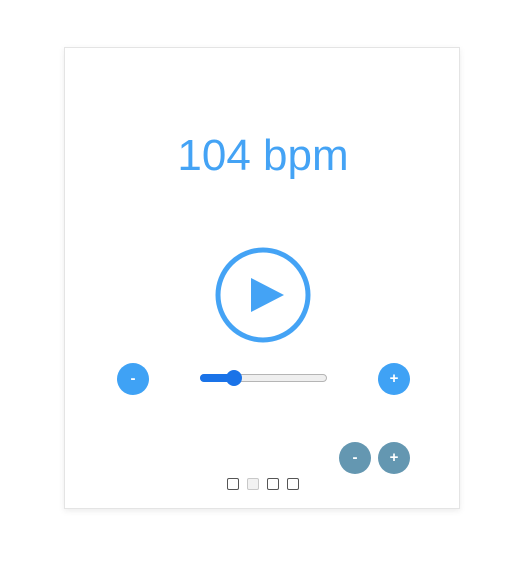 This screenshot has height=565, width=527. What do you see at coordinates (263, 155) in the screenshot?
I see `tempo-display: 104 bpm` at bounding box center [263, 155].